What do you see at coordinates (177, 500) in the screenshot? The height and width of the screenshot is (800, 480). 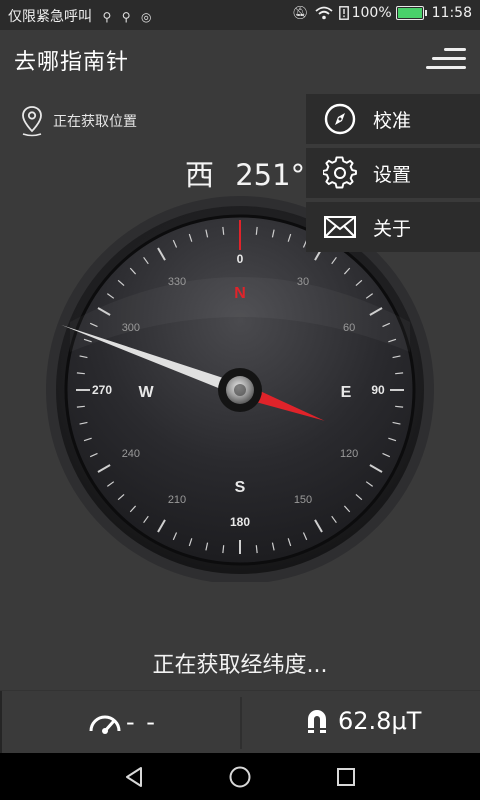 I see `degree-label-210: 210` at bounding box center [177, 500].